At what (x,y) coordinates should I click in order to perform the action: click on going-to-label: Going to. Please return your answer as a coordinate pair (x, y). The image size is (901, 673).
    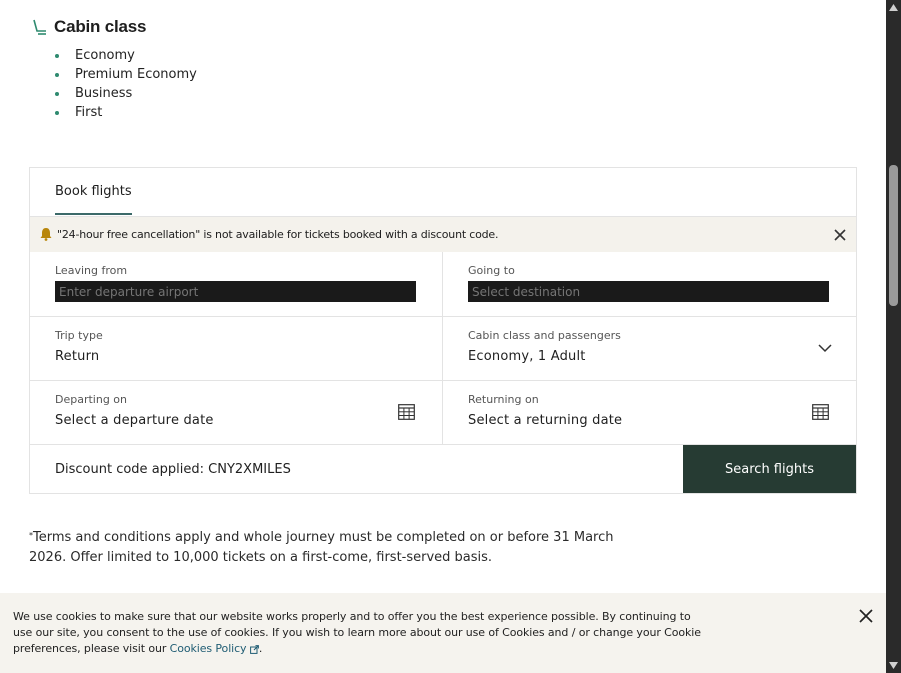
    Looking at the image, I should click on (491, 270).